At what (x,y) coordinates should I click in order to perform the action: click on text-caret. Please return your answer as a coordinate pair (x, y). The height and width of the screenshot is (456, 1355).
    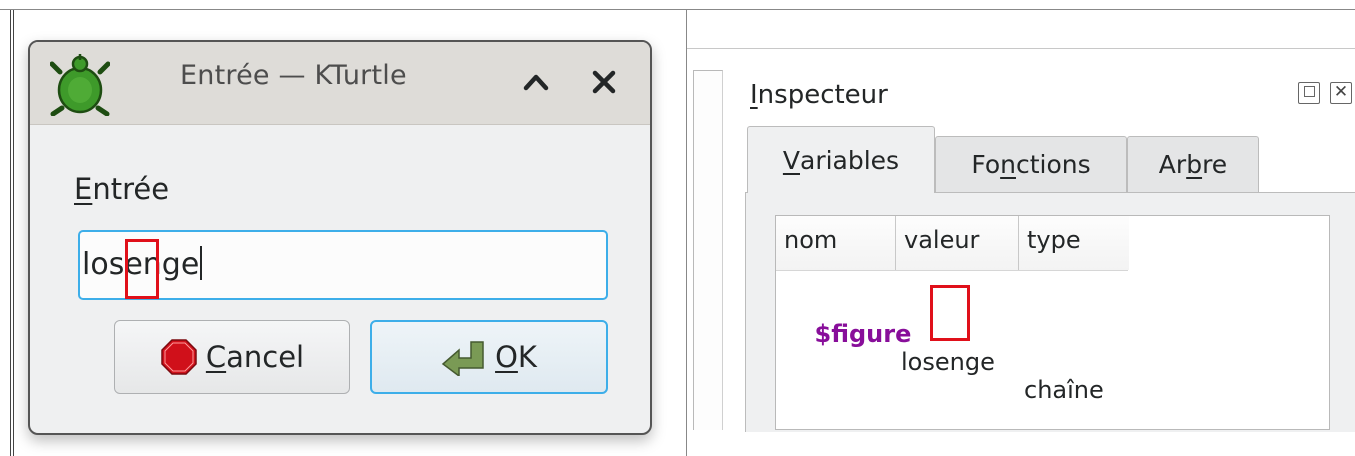
    Looking at the image, I should click on (201, 263).